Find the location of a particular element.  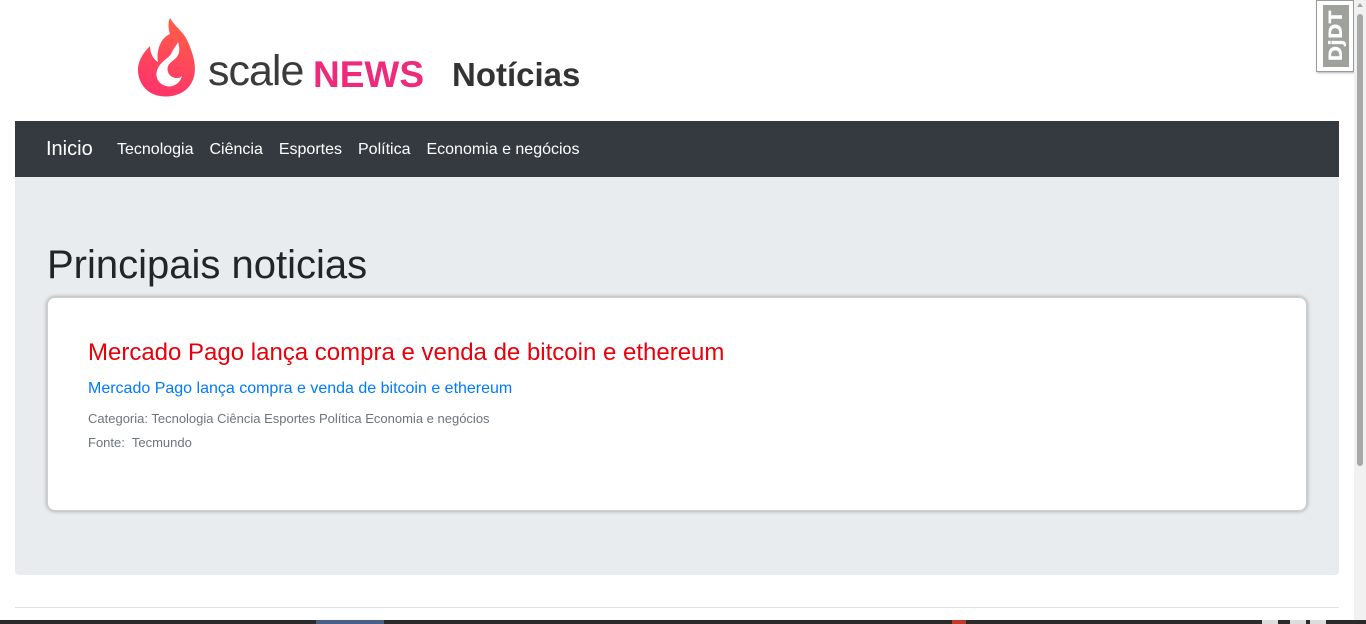

news-source-value: Tecmundo is located at coordinates (161, 442).